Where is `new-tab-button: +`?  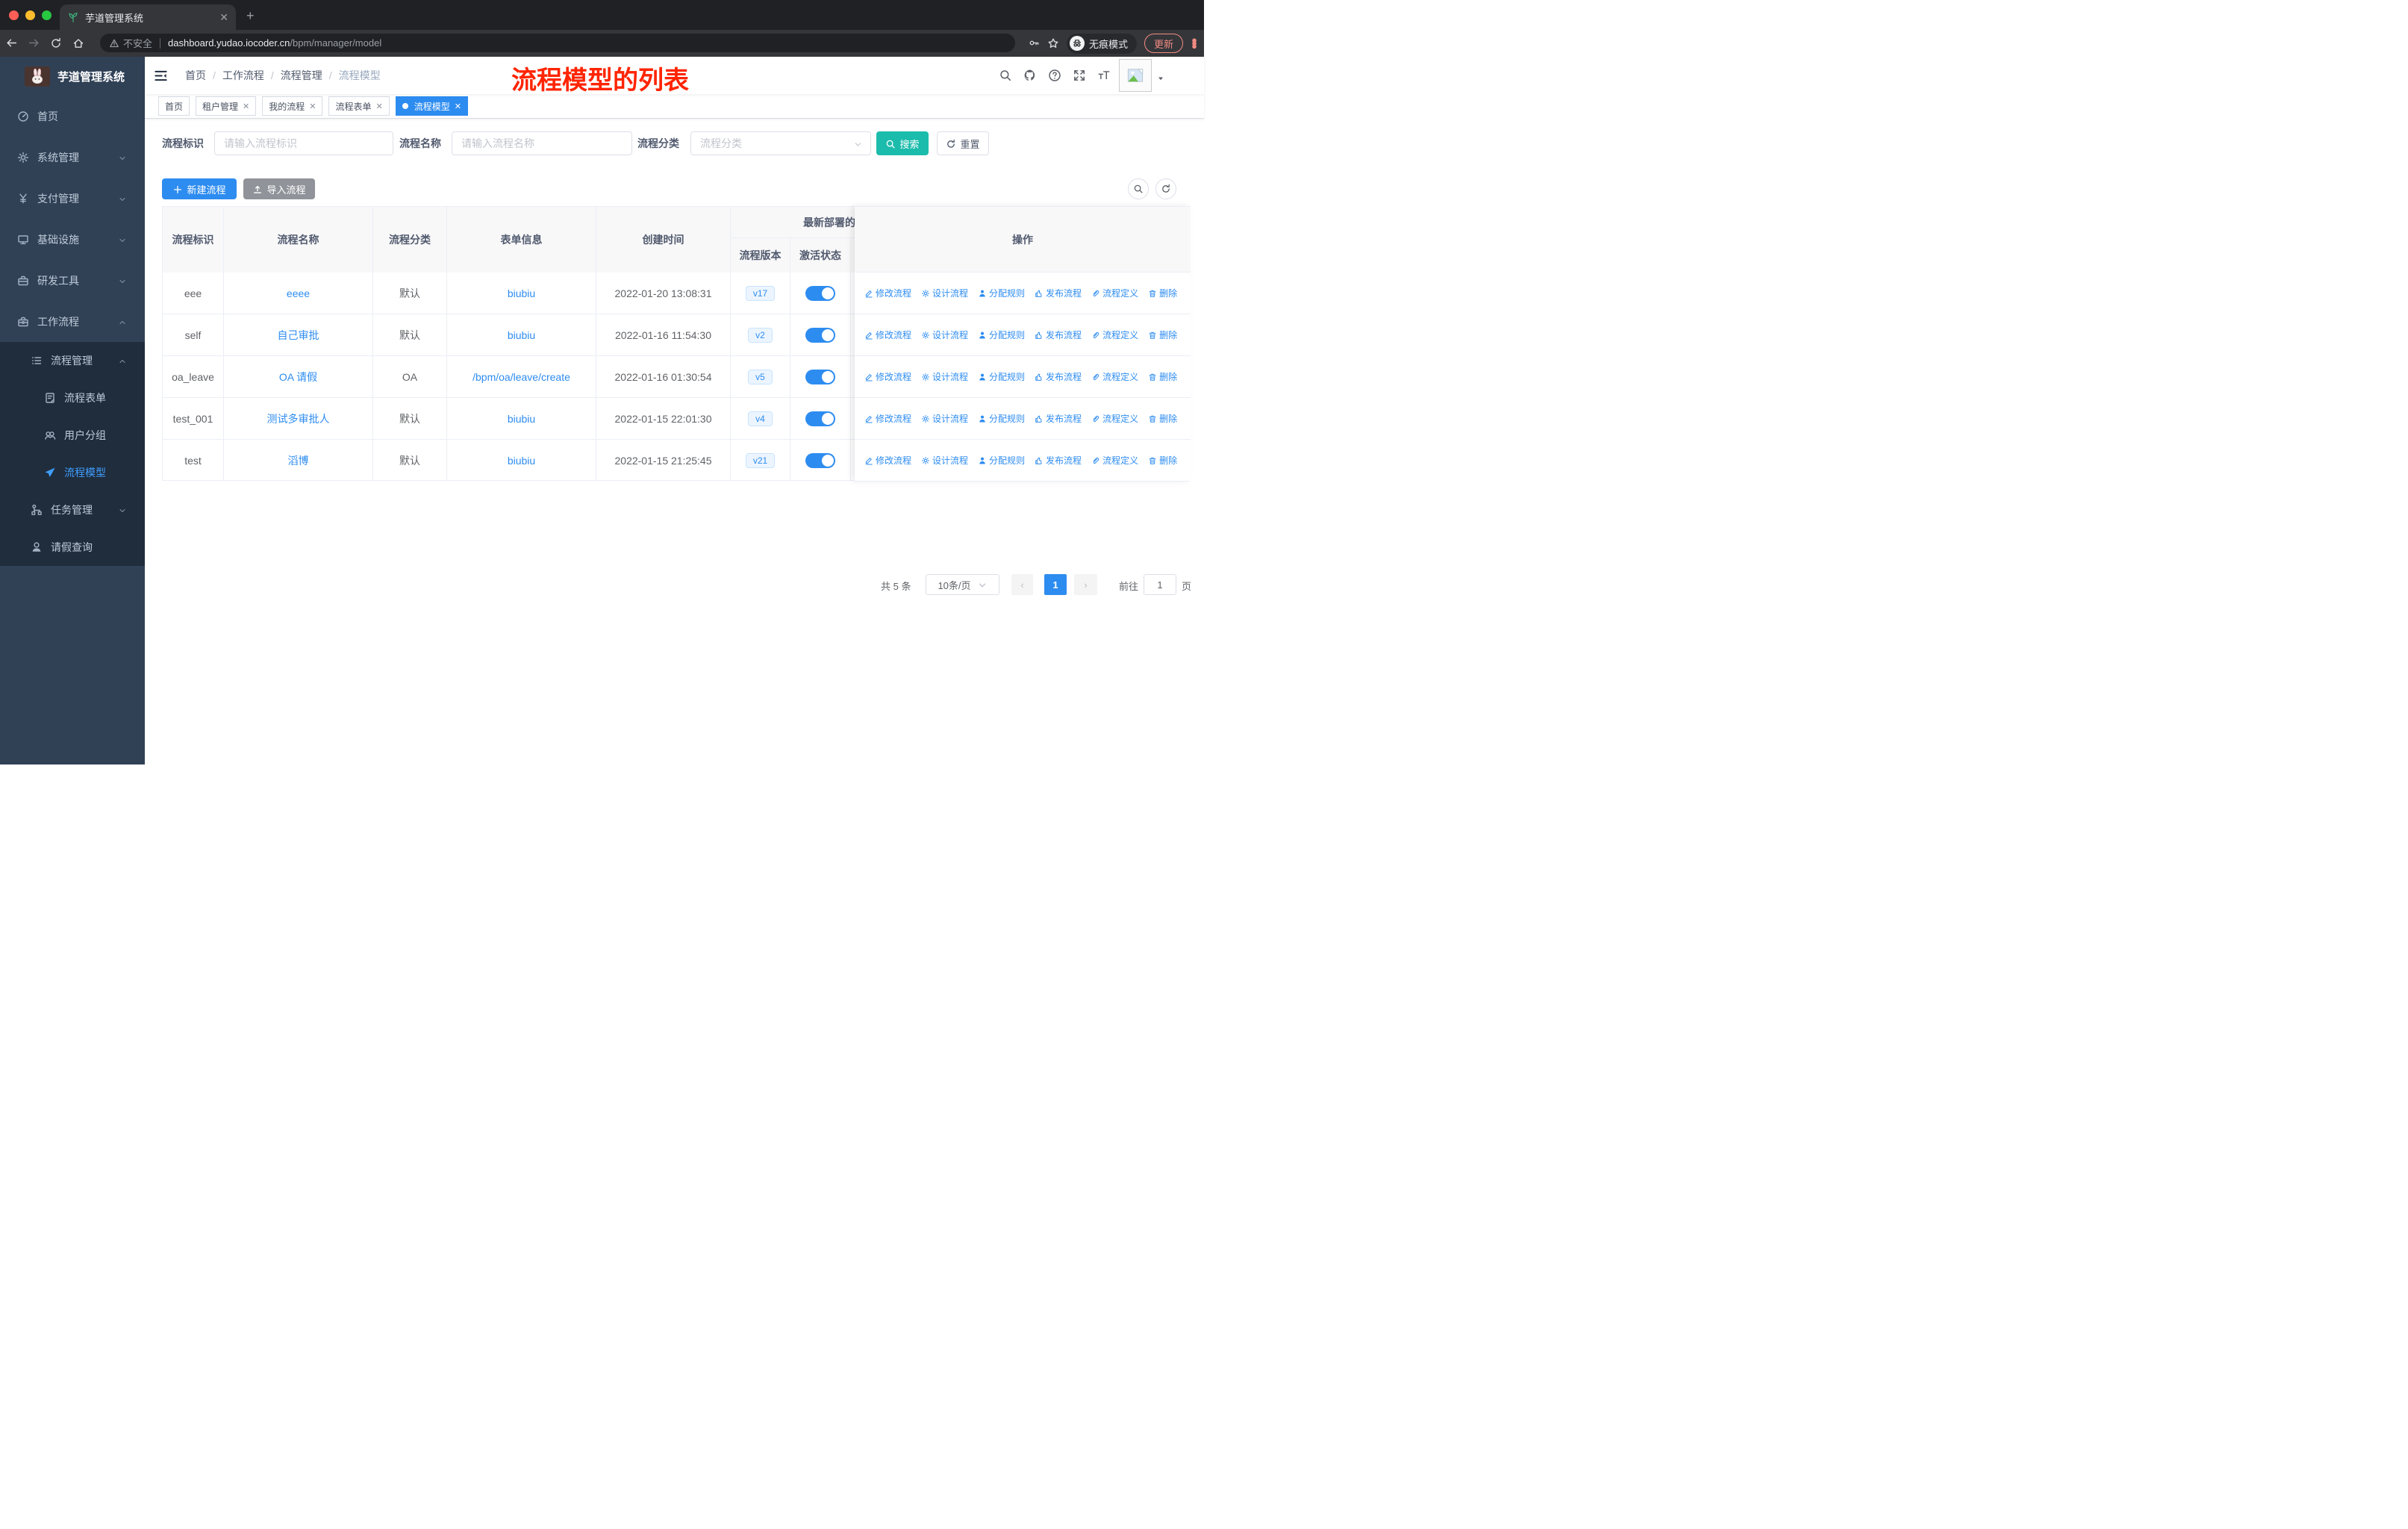 new-tab-button: + is located at coordinates (250, 16).